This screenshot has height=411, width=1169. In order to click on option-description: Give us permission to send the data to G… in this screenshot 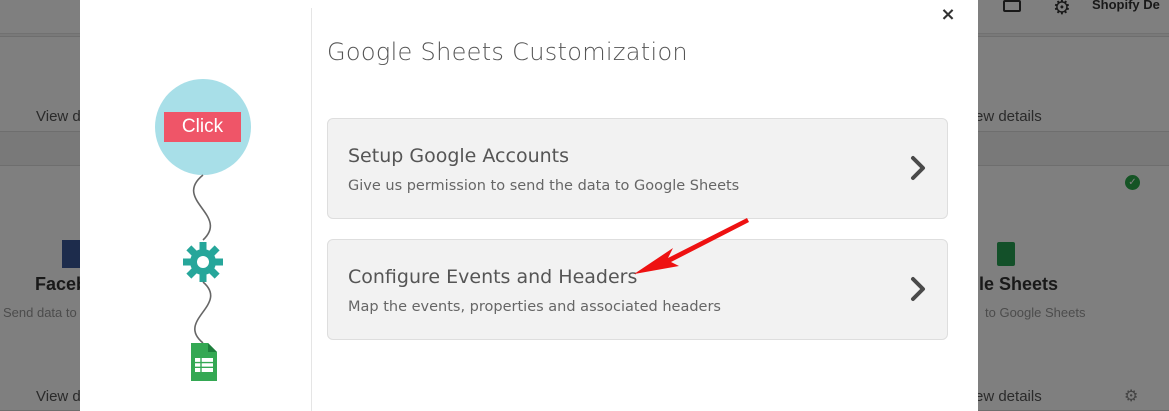, I will do `click(544, 186)`.